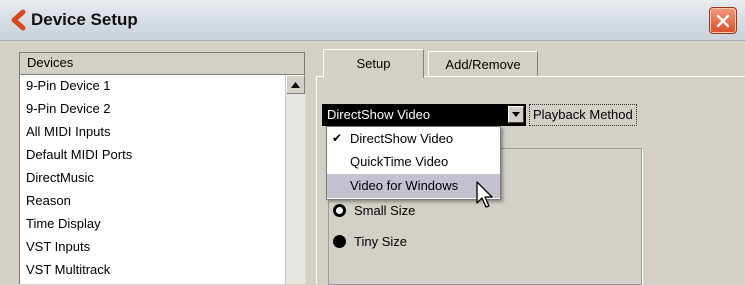 This screenshot has width=745, height=285. Describe the element at coordinates (372, 20) in the screenshot. I see `title-bar: Device Setup` at that location.